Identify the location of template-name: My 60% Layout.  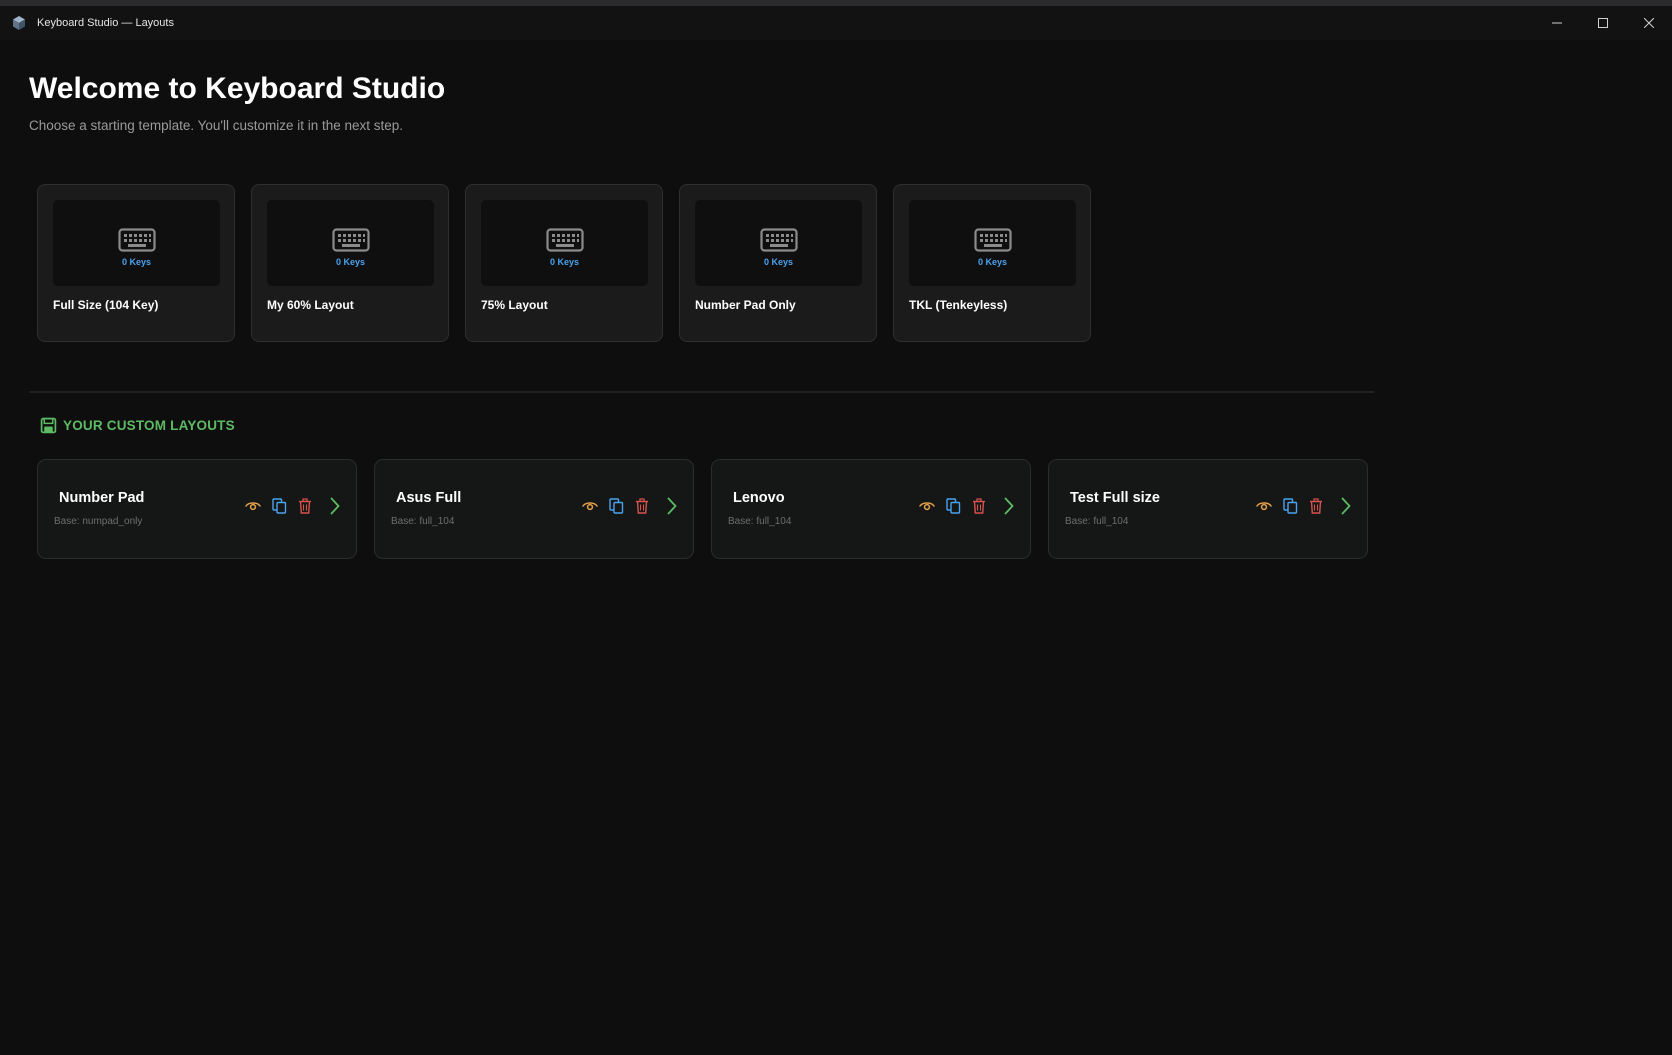
(310, 305).